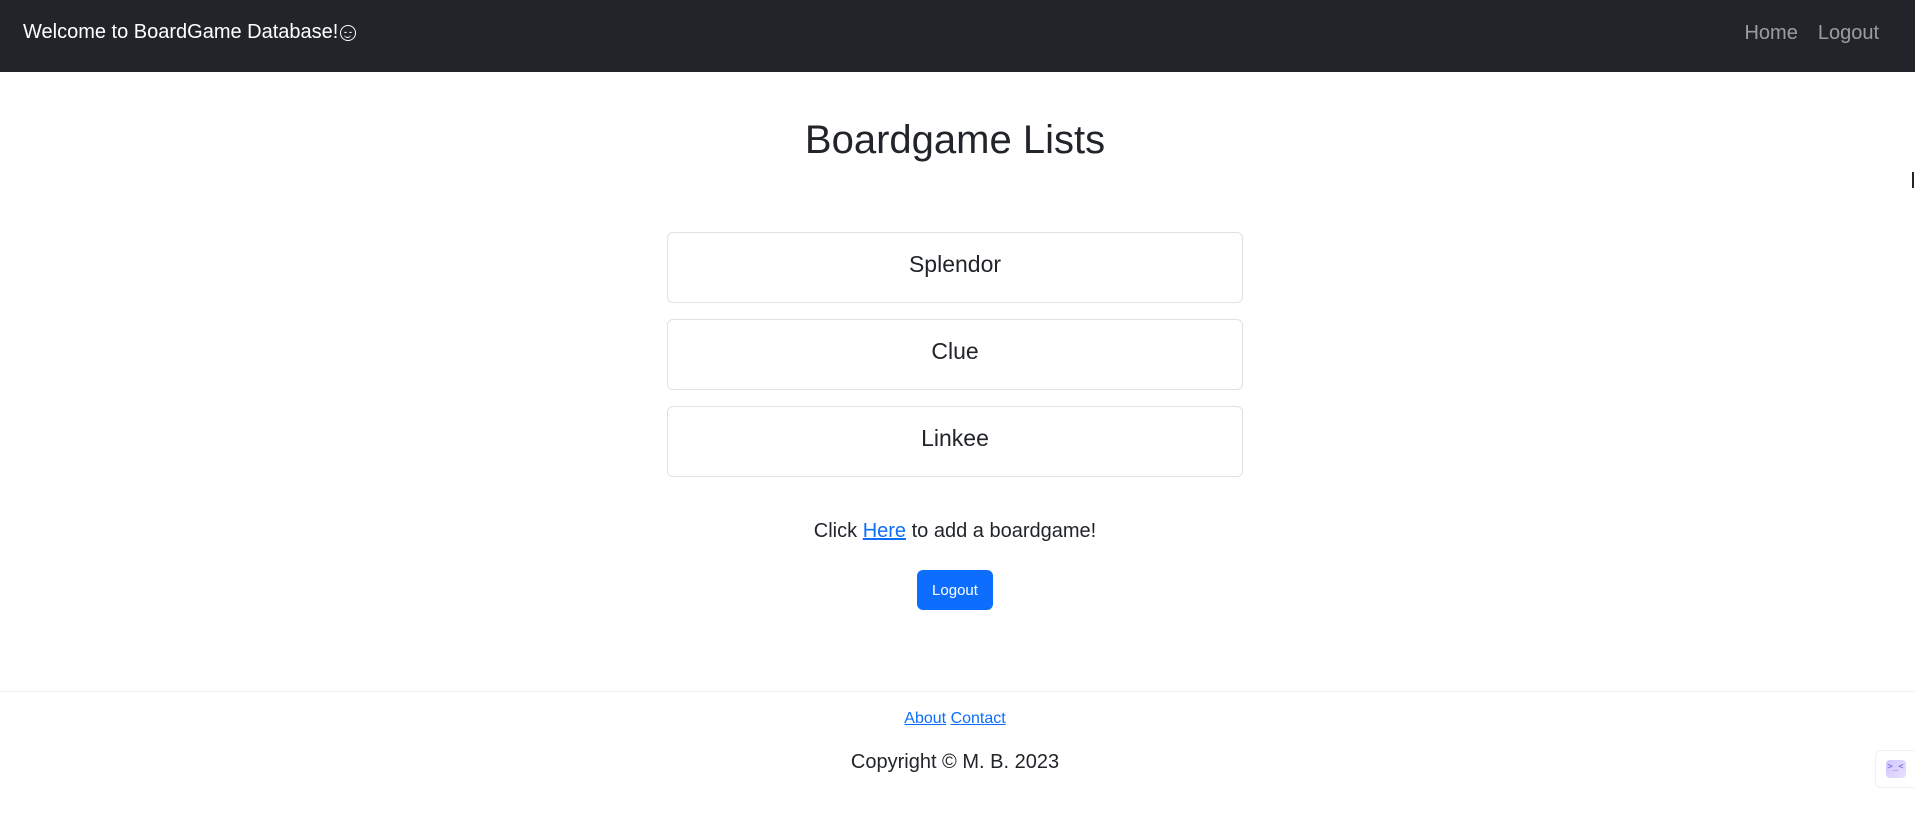 This screenshot has height=825, width=1915. I want to click on nav-link-home: Home, so click(1770, 33).